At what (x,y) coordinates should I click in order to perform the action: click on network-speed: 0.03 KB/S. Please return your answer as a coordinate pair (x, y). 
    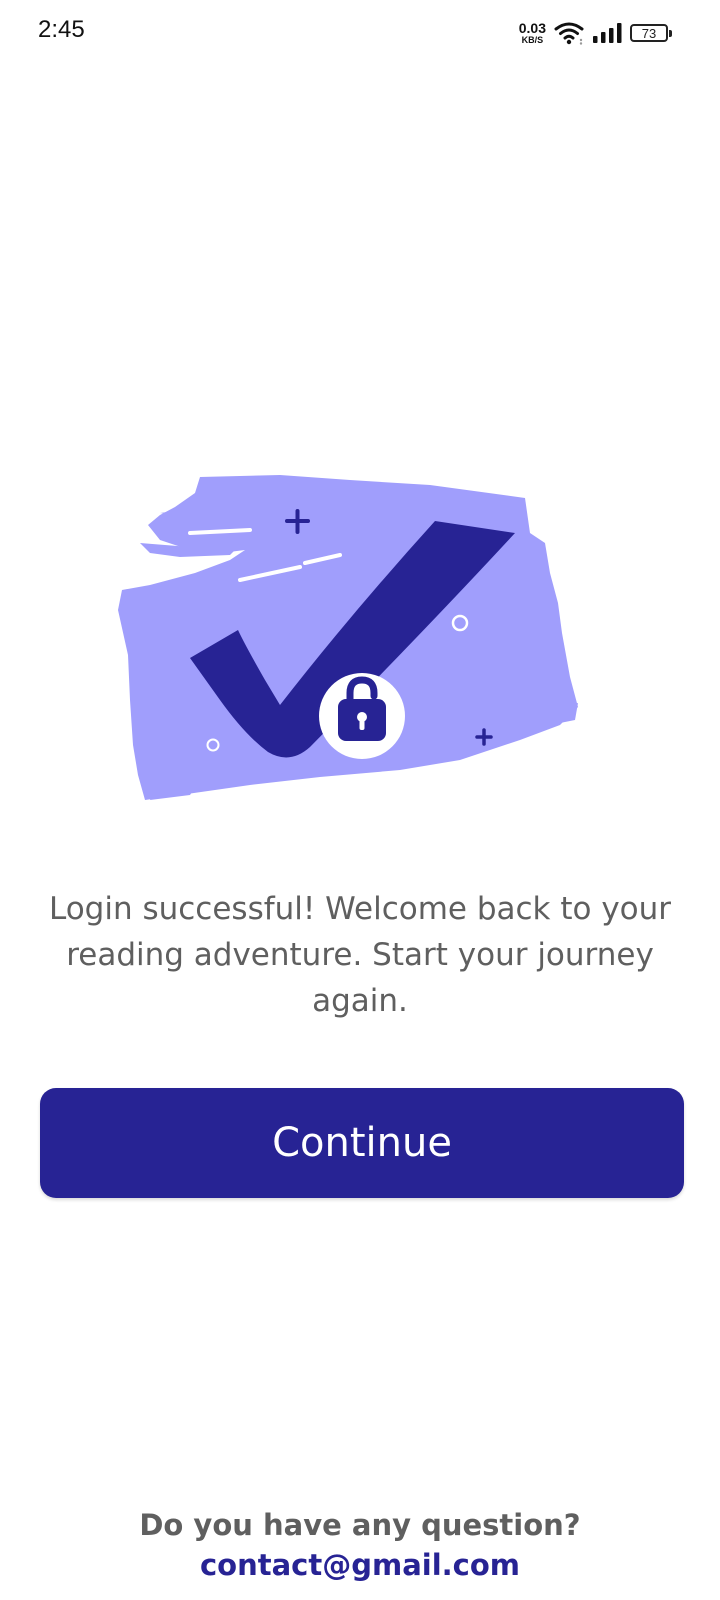
    Looking at the image, I should click on (532, 33).